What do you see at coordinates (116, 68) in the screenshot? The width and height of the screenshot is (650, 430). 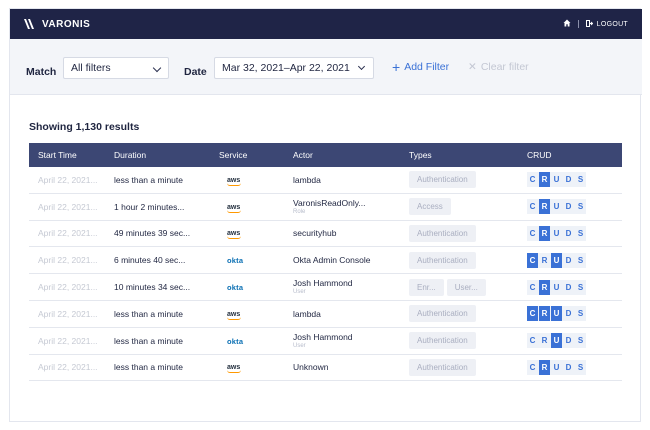 I see `match-select: All filters` at bounding box center [116, 68].